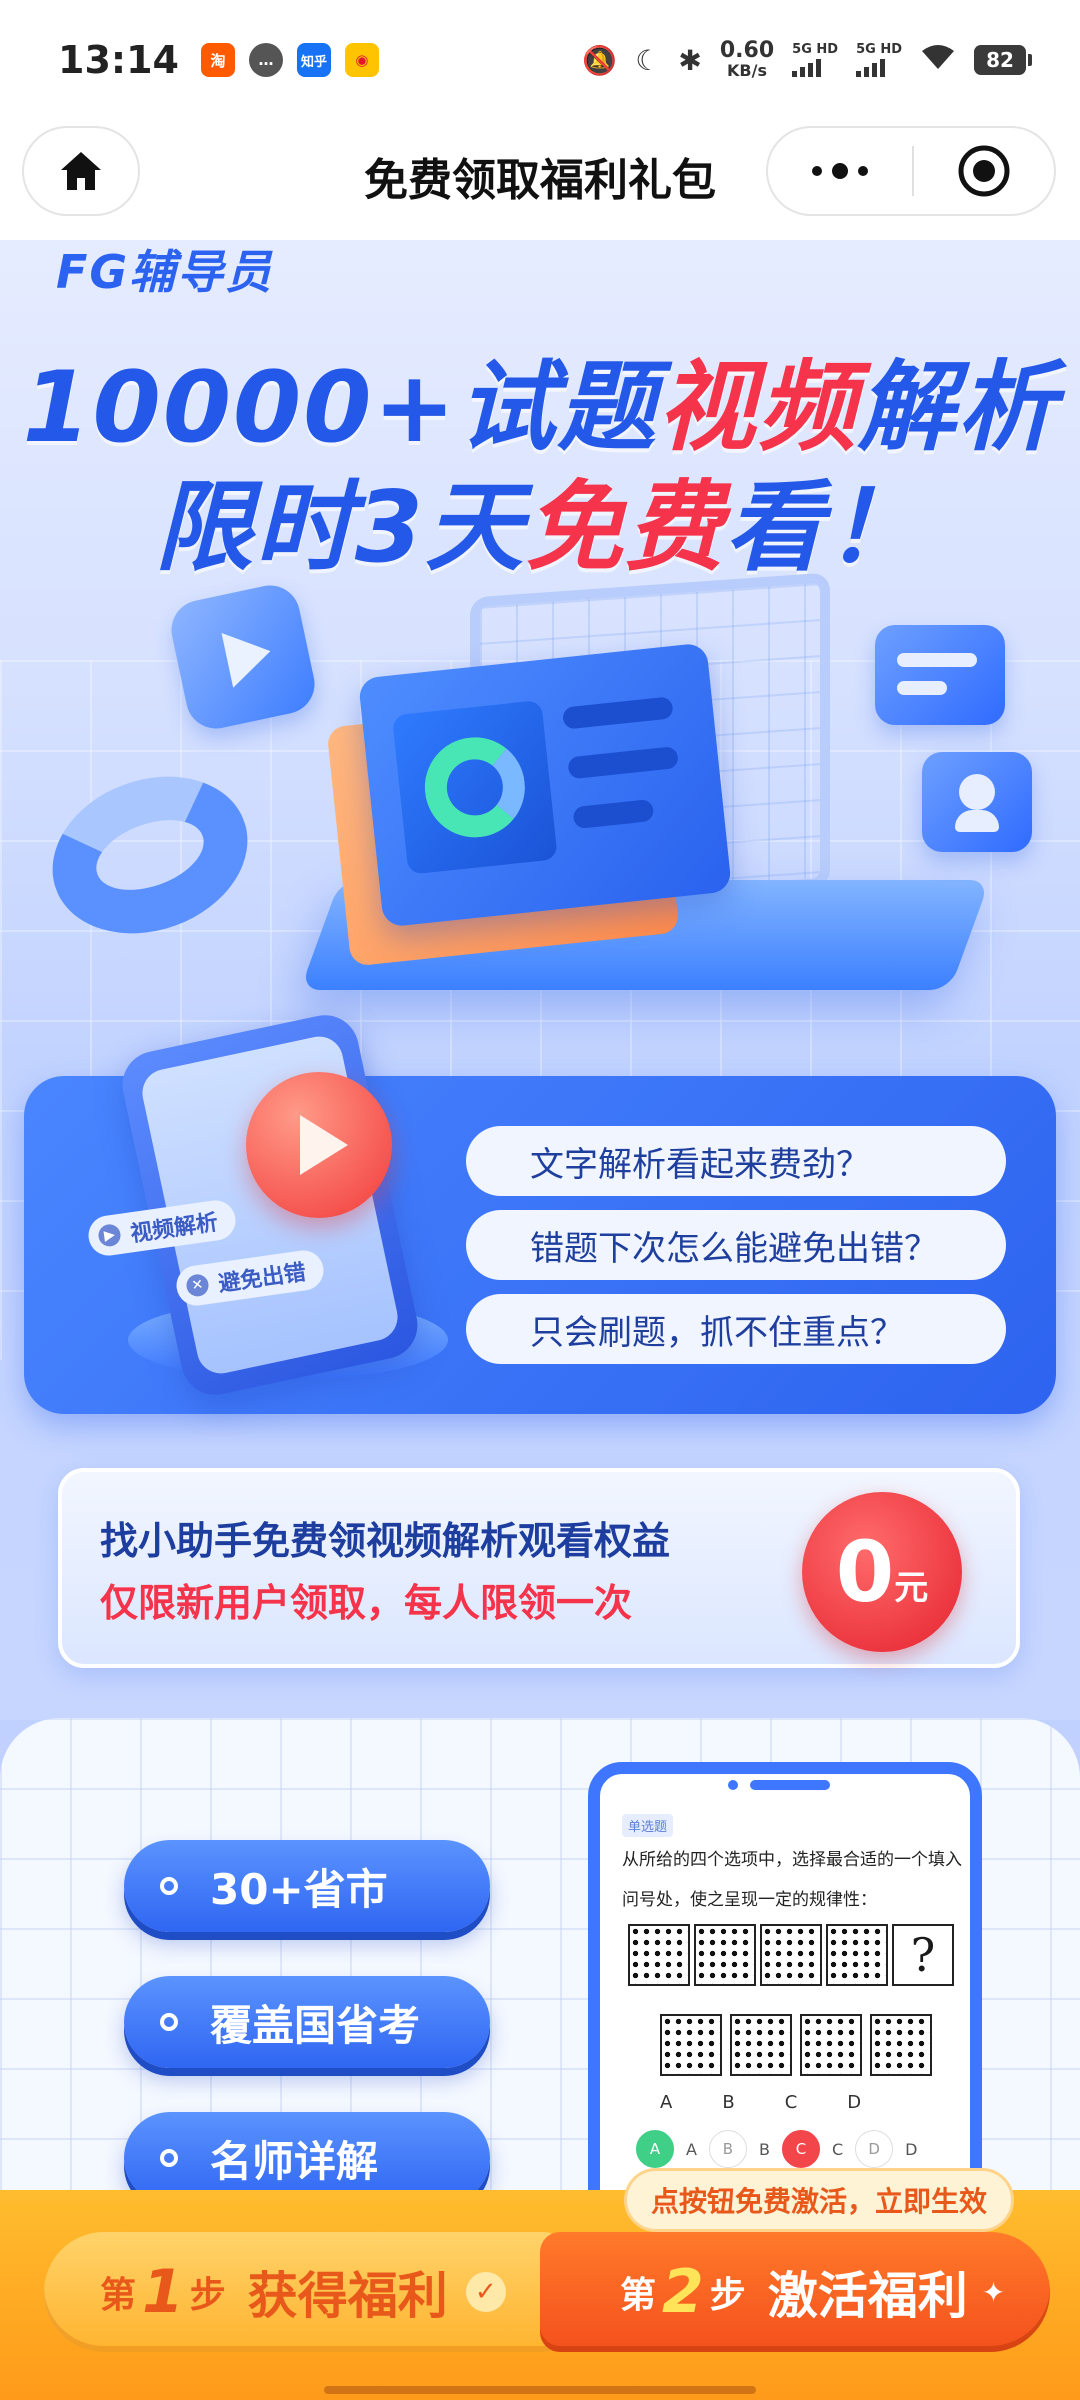 The height and width of the screenshot is (2400, 1080). I want to click on headline-line-2: 限时3天免费看！, so click(540, 519).